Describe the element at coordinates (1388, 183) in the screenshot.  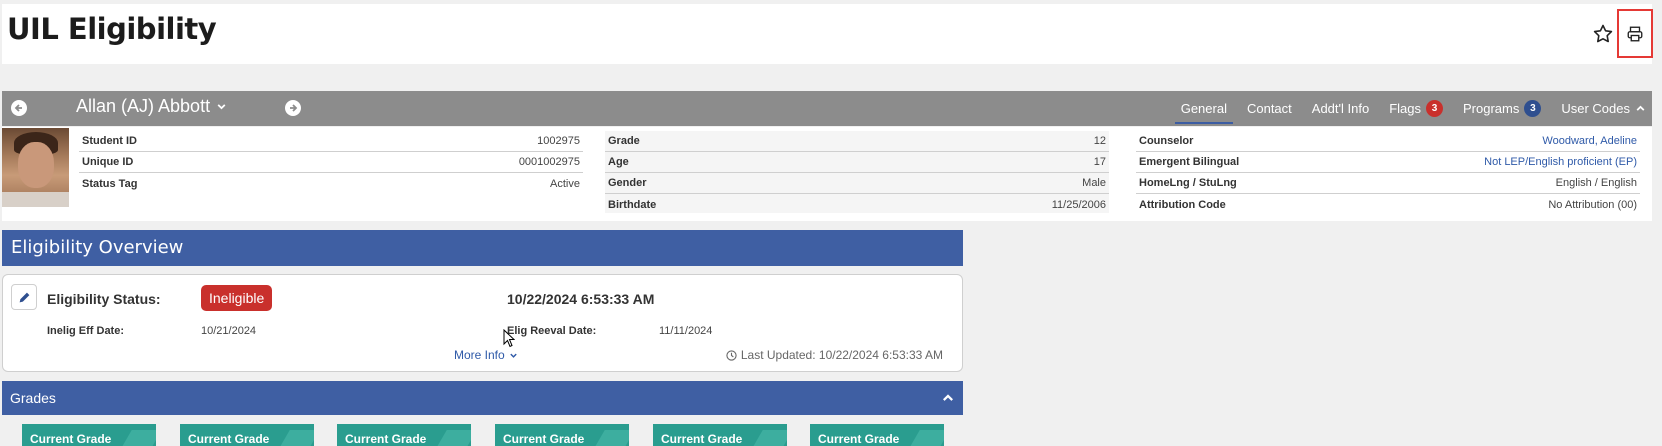
I see `info-row: HomeLng / StuLng English / English` at that location.